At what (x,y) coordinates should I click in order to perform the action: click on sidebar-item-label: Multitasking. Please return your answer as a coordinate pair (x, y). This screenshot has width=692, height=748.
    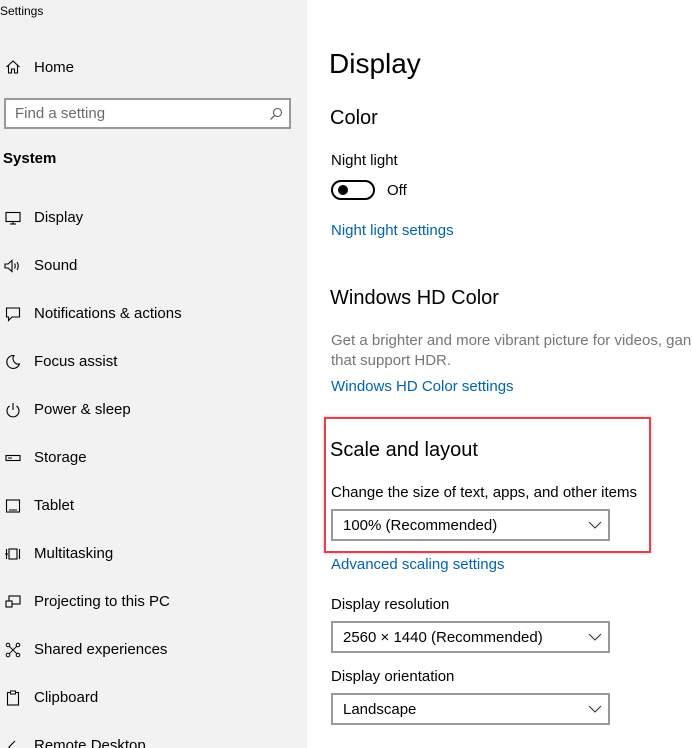
    Looking at the image, I should click on (74, 553).